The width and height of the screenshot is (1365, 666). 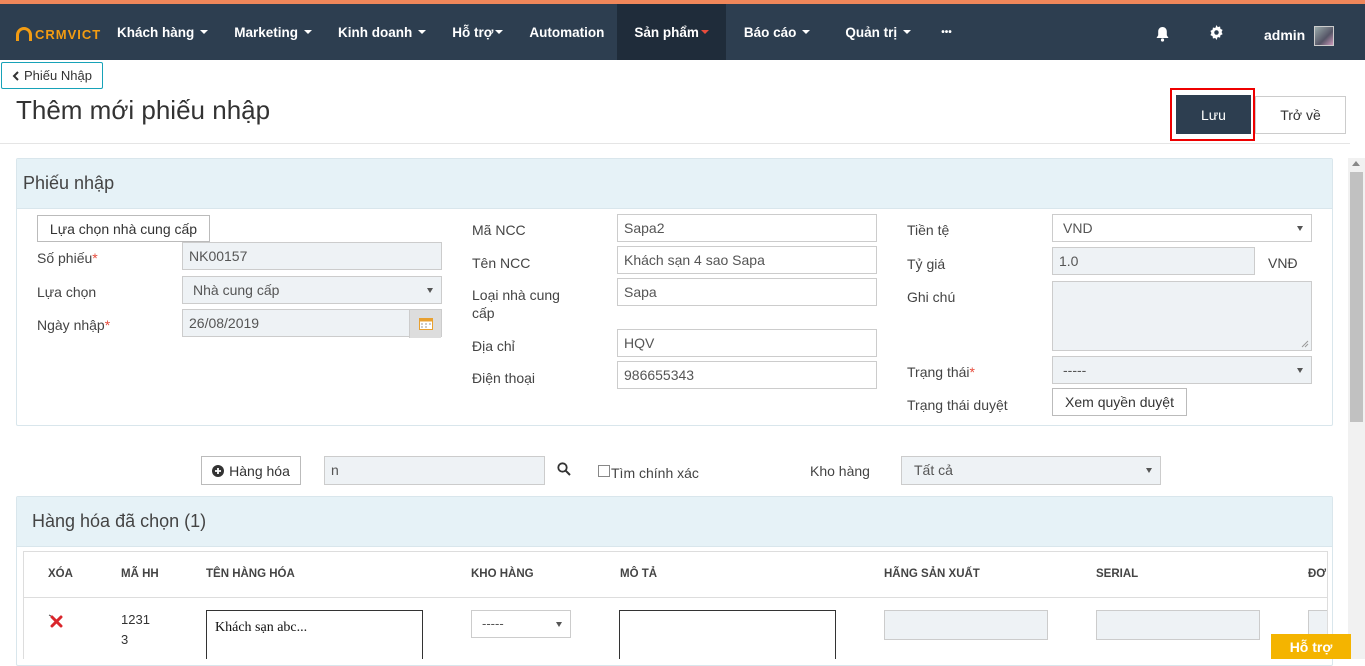 I want to click on save-highlight: Lưu, so click(x=1212, y=114).